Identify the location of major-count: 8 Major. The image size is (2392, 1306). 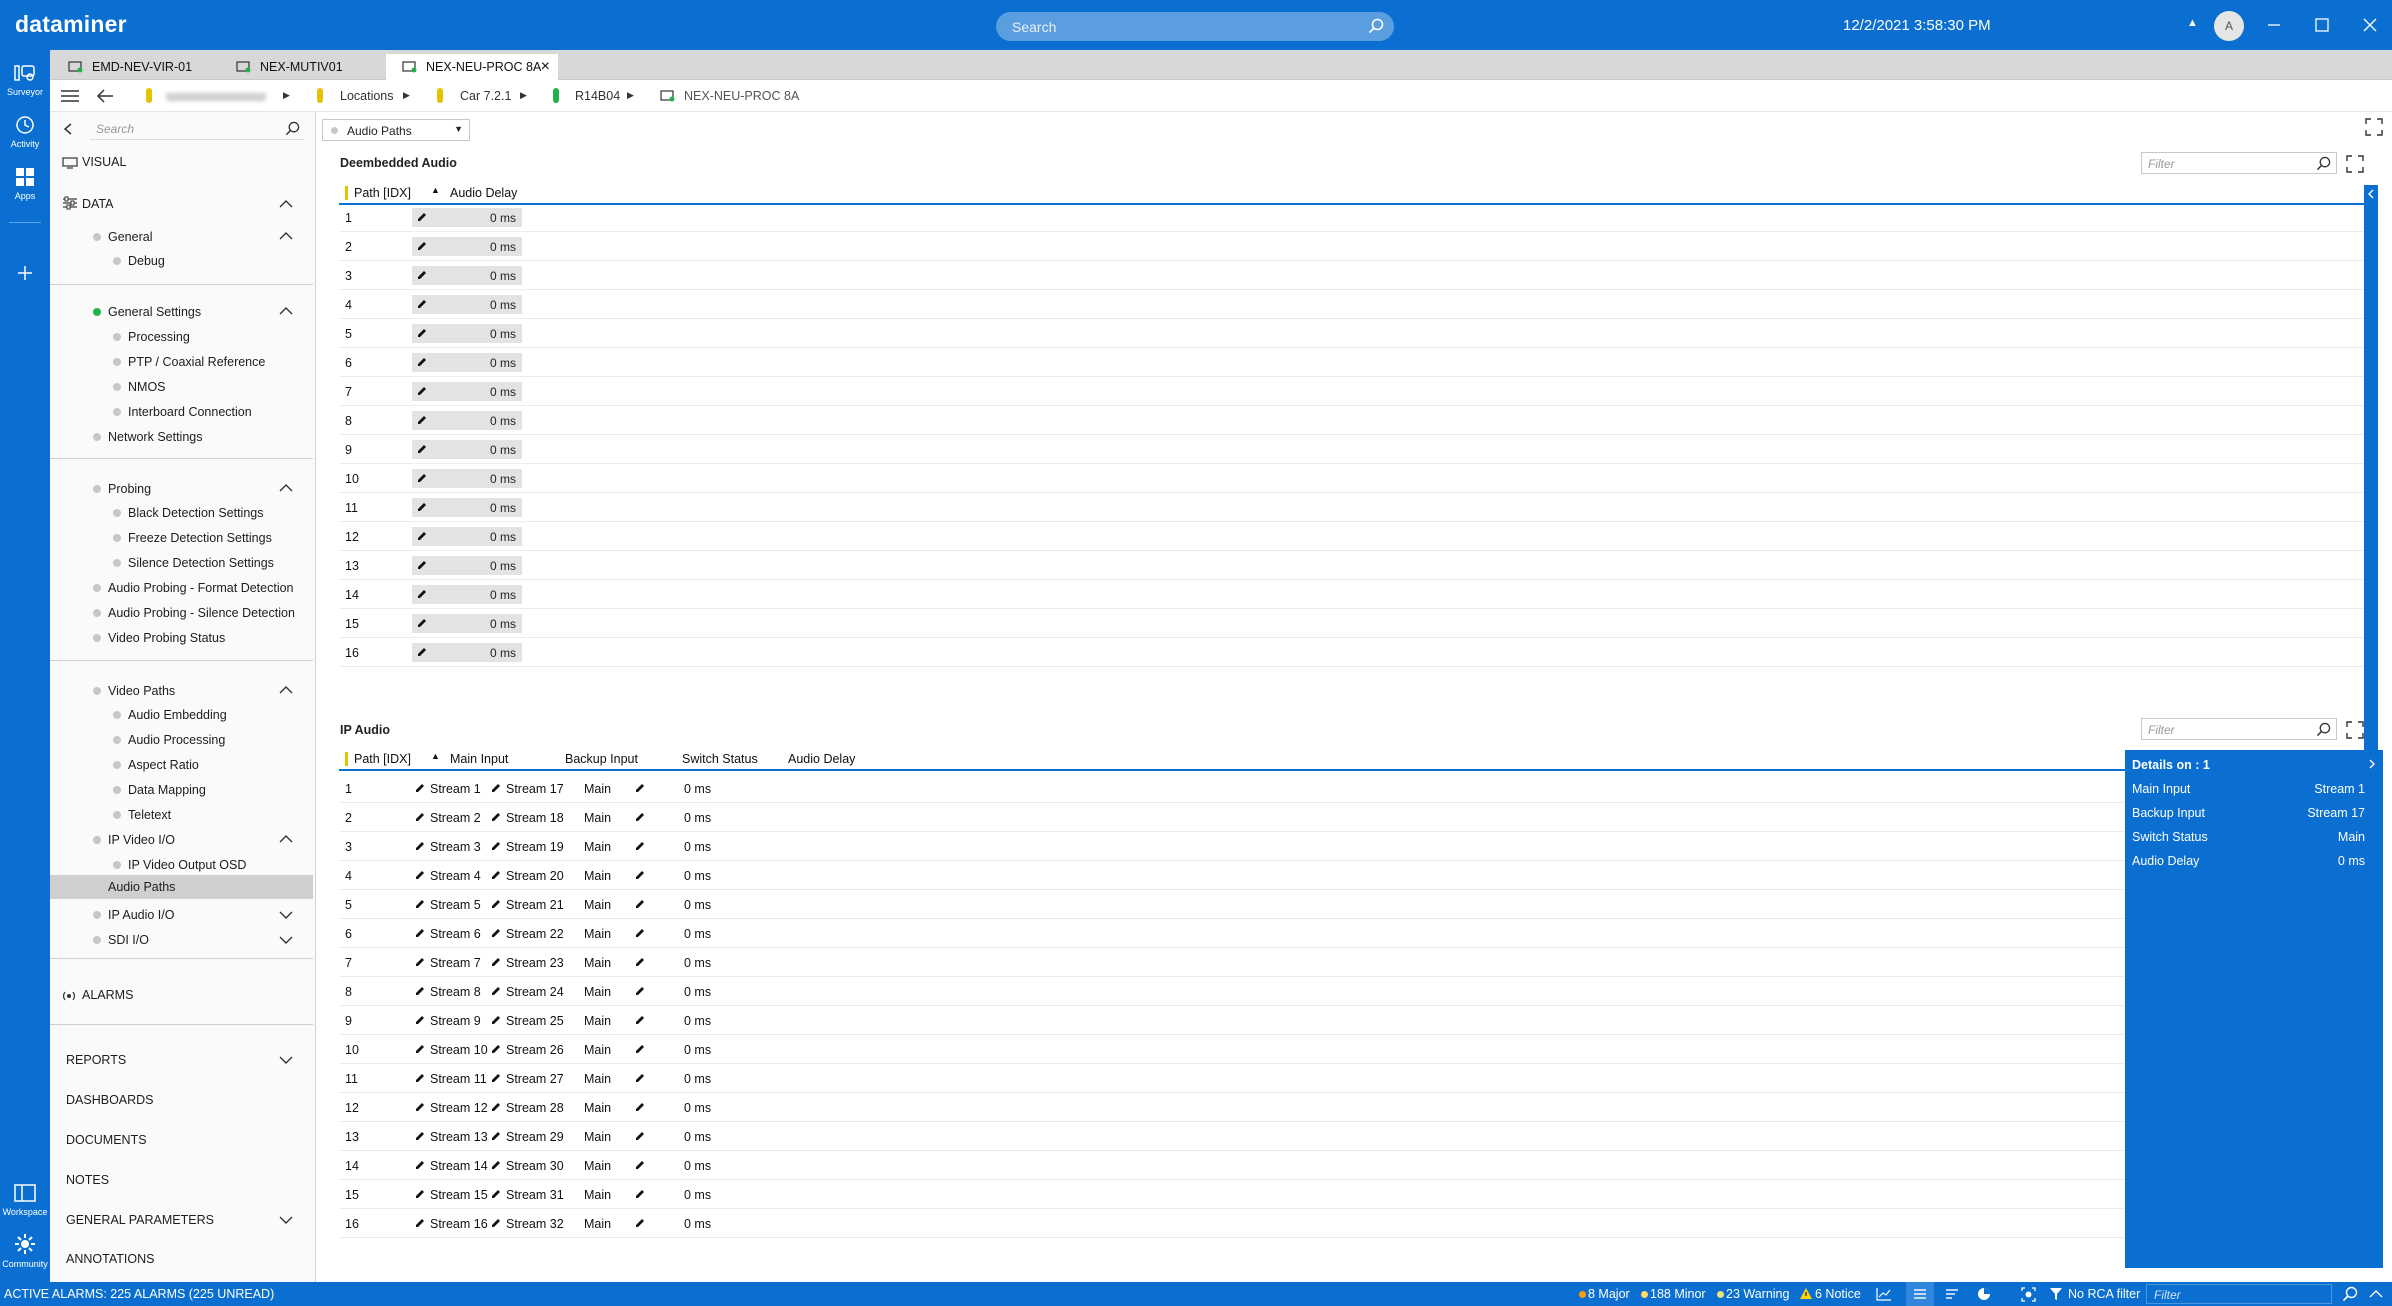
(1609, 1294).